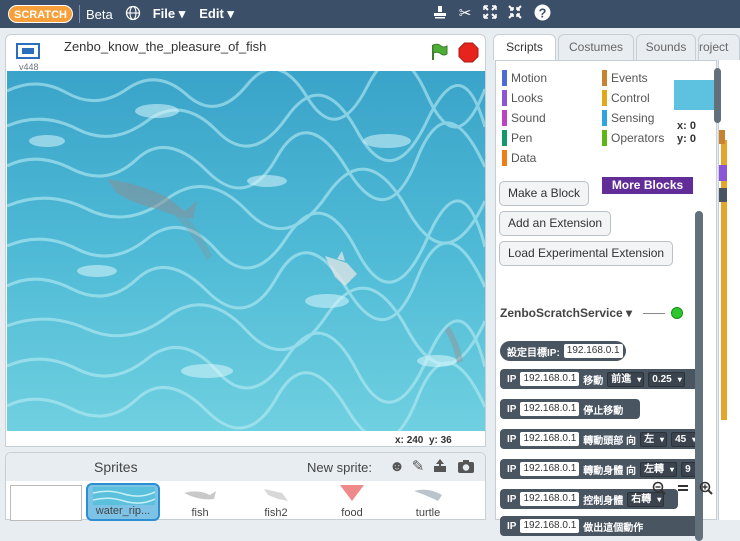 Image resolution: width=740 pixels, height=541 pixels. Describe the element at coordinates (133, 14) in the screenshot. I see `globe-icon` at that location.